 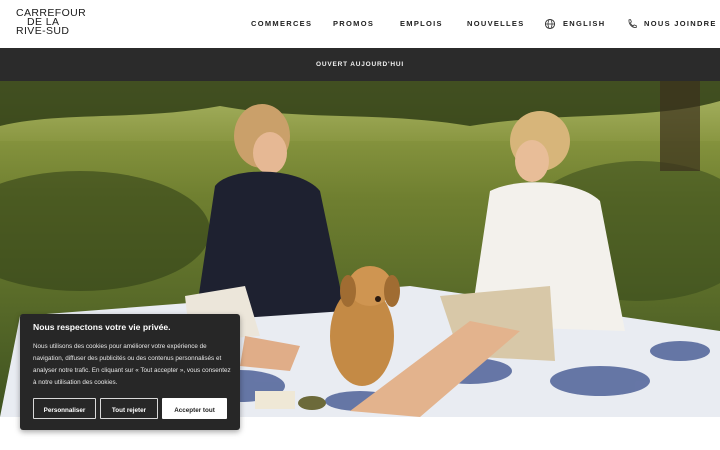 I want to click on language-switch: ENGLISH, so click(x=574, y=24).